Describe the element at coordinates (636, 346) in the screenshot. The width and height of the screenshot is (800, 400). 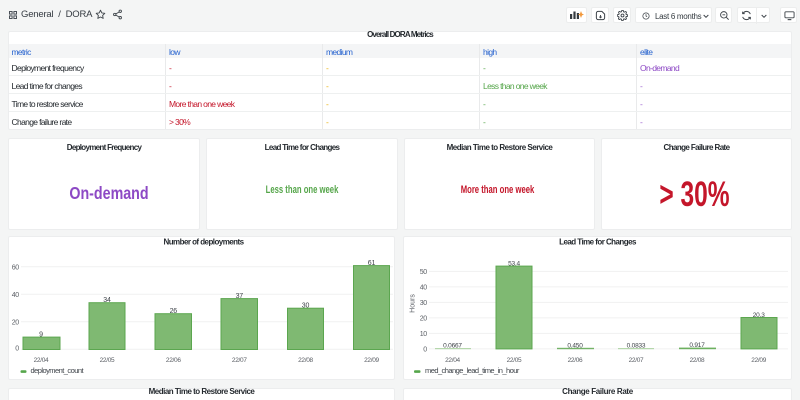
I see `svg-text: 0.0833` at that location.